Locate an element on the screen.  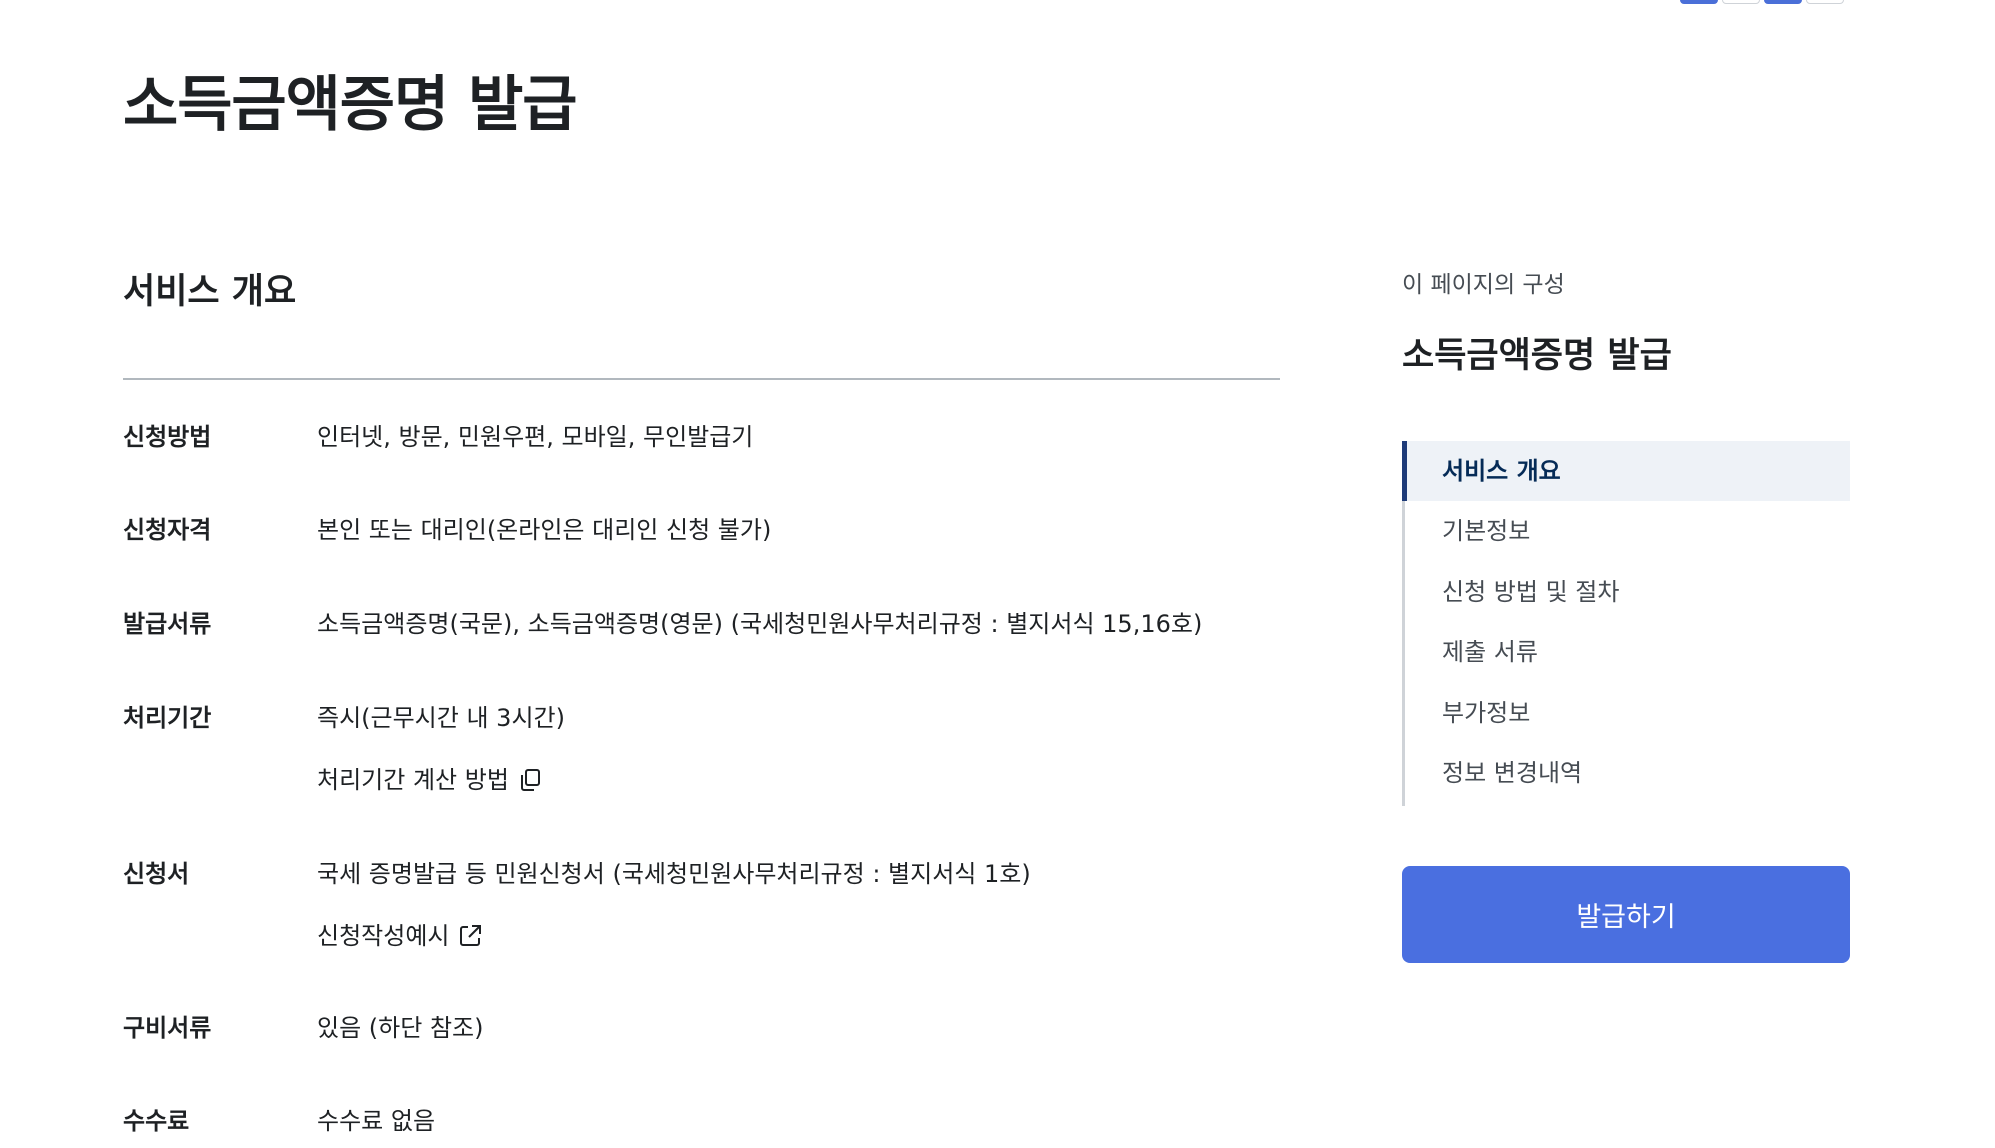
info-label: 발급서류 is located at coordinates (167, 624).